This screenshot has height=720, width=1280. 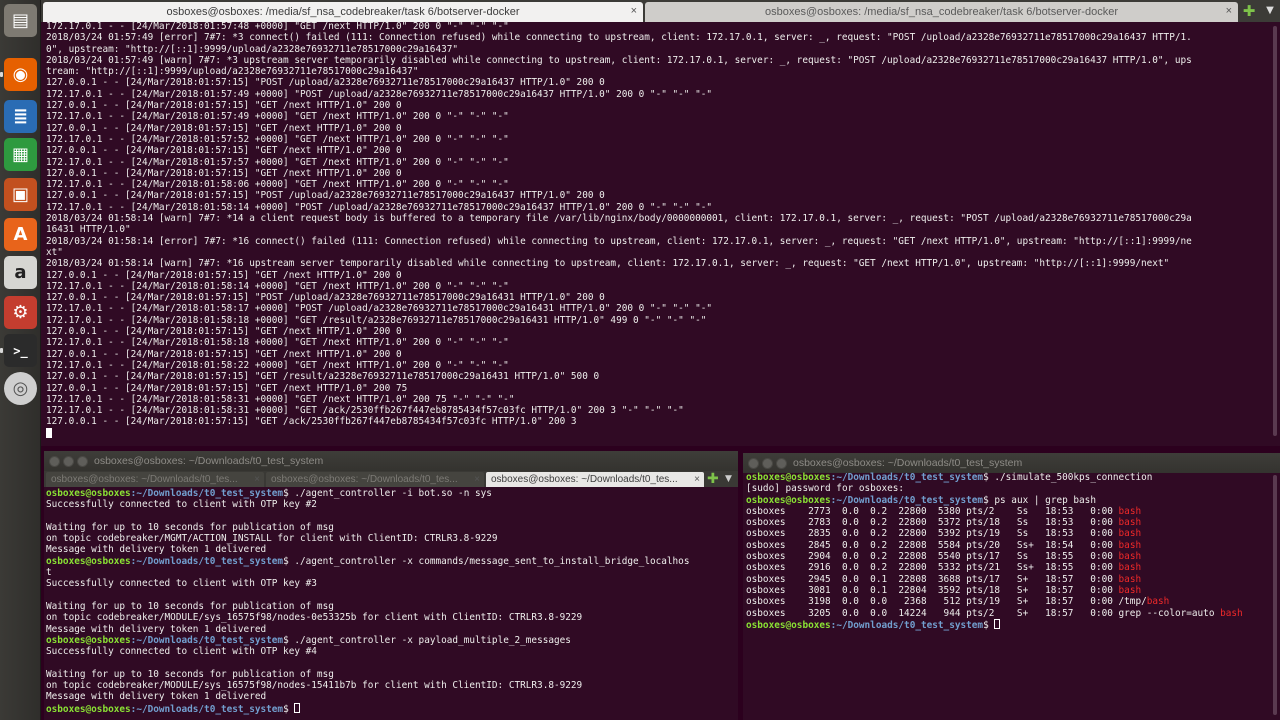 What do you see at coordinates (20, 74) in the screenshot?
I see `firefox-icon: ◉` at bounding box center [20, 74].